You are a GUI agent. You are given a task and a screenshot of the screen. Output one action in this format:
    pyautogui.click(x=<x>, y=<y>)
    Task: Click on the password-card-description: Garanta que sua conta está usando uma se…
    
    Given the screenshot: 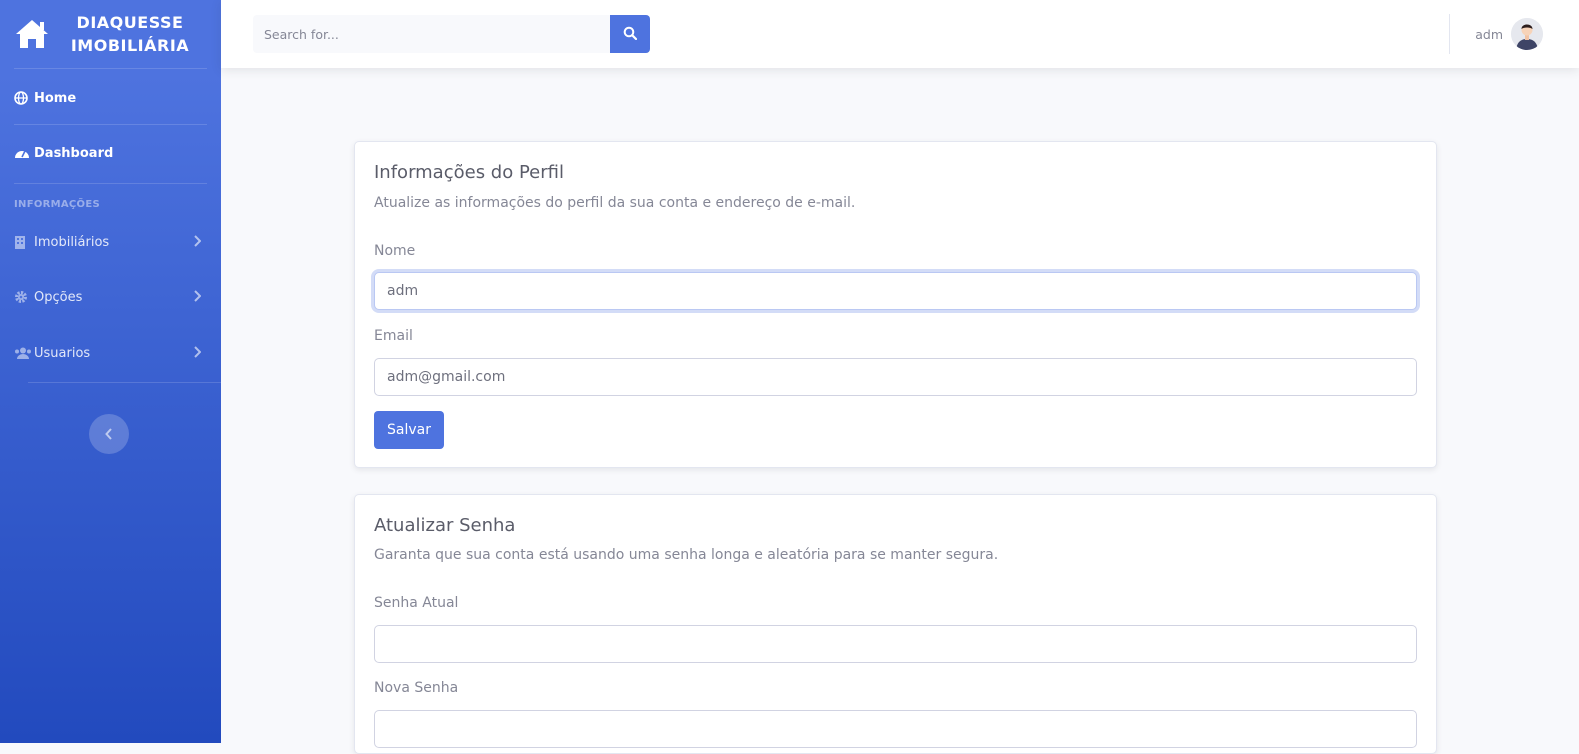 What is the action you would take?
    pyautogui.click(x=686, y=555)
    